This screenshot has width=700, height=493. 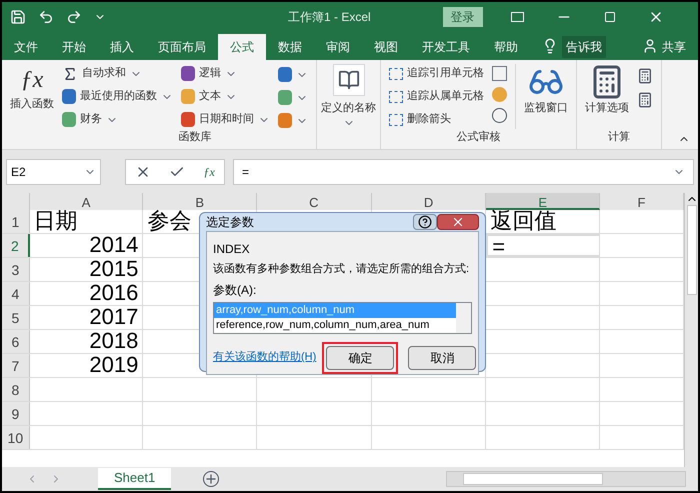 What do you see at coordinates (16, 341) in the screenshot?
I see `row-header: 6` at bounding box center [16, 341].